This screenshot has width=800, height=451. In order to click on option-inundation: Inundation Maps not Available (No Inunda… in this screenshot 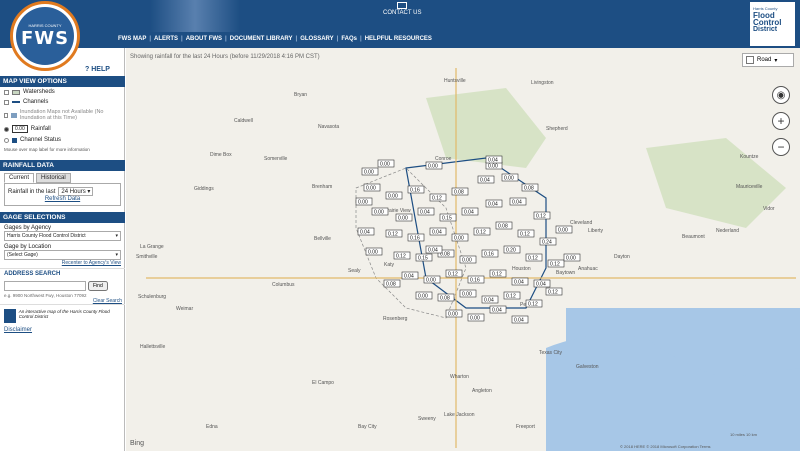, I will do `click(62, 115)`.